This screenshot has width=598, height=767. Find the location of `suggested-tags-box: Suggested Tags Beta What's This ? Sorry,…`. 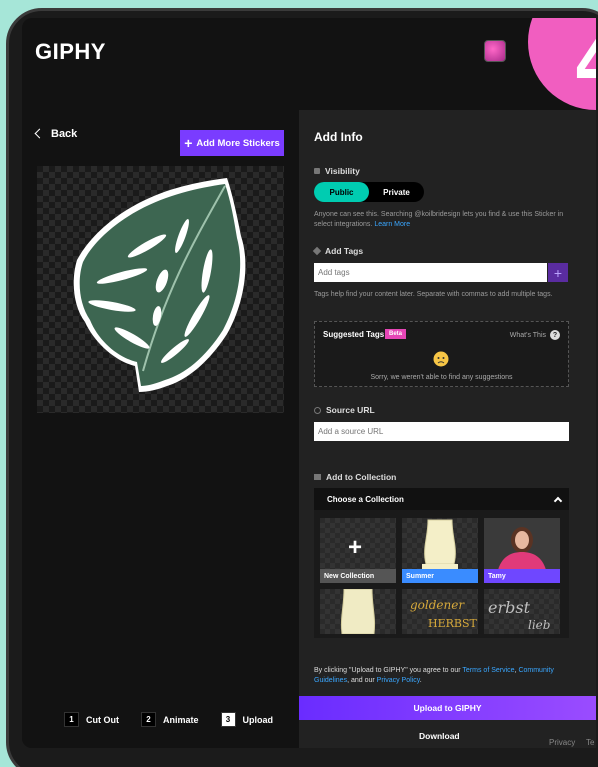

suggested-tags-box: Suggested Tags Beta What's This ? Sorry,… is located at coordinates (441, 354).